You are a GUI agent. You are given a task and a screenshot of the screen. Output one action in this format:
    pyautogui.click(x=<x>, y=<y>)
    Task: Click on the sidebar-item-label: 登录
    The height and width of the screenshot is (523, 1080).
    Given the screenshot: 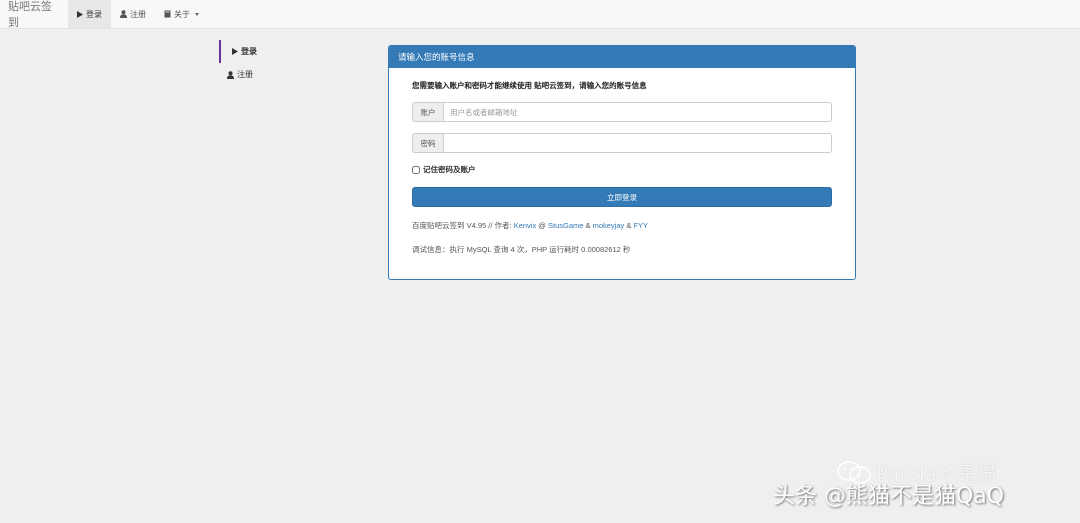 What is the action you would take?
    pyautogui.click(x=249, y=51)
    